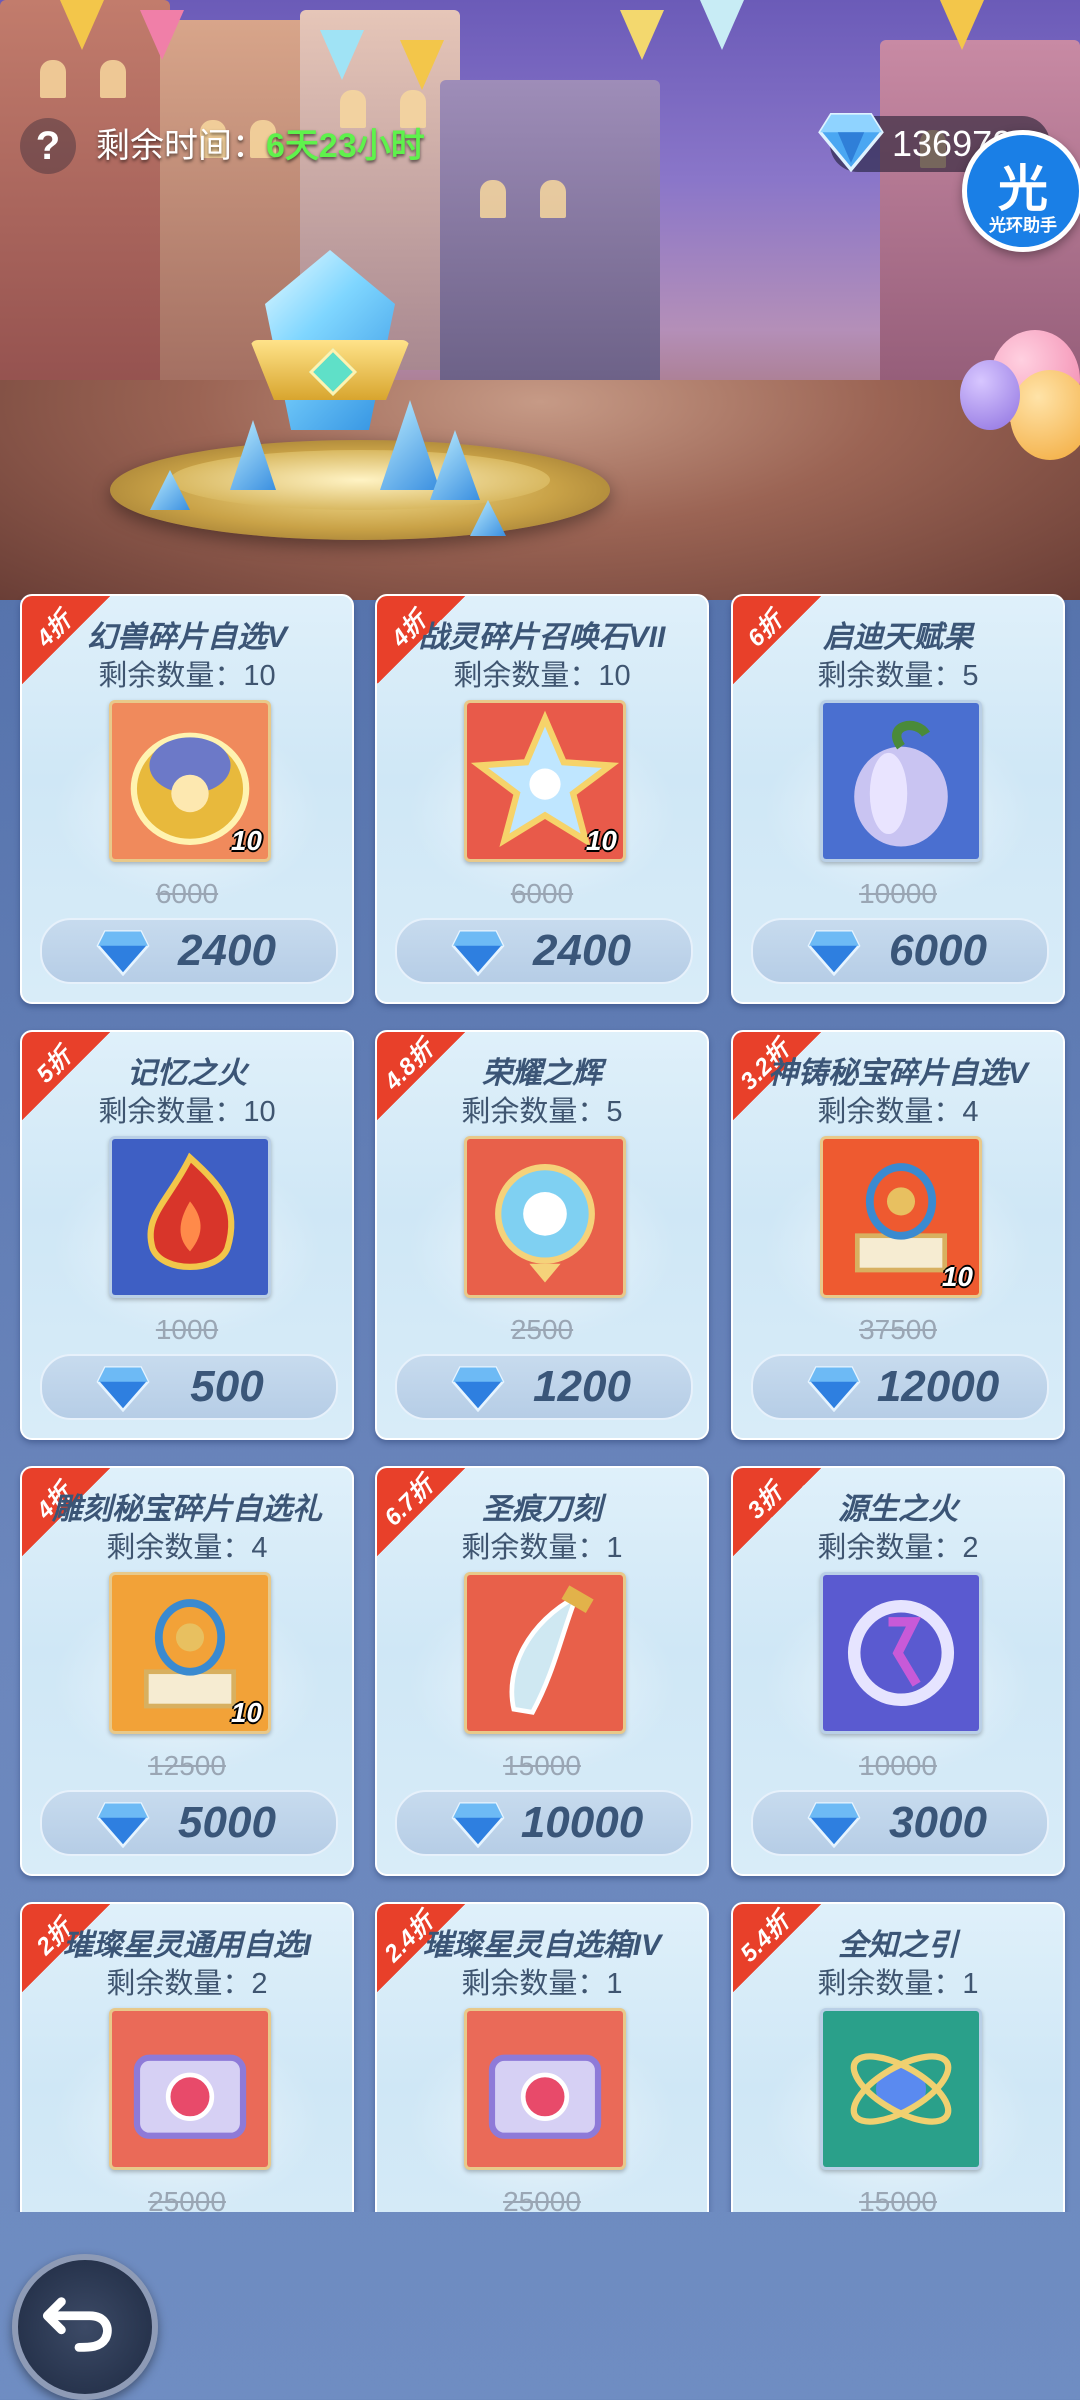 This screenshot has width=1080, height=2400. What do you see at coordinates (542, 1073) in the screenshot?
I see `item-name: 荣耀之辉` at bounding box center [542, 1073].